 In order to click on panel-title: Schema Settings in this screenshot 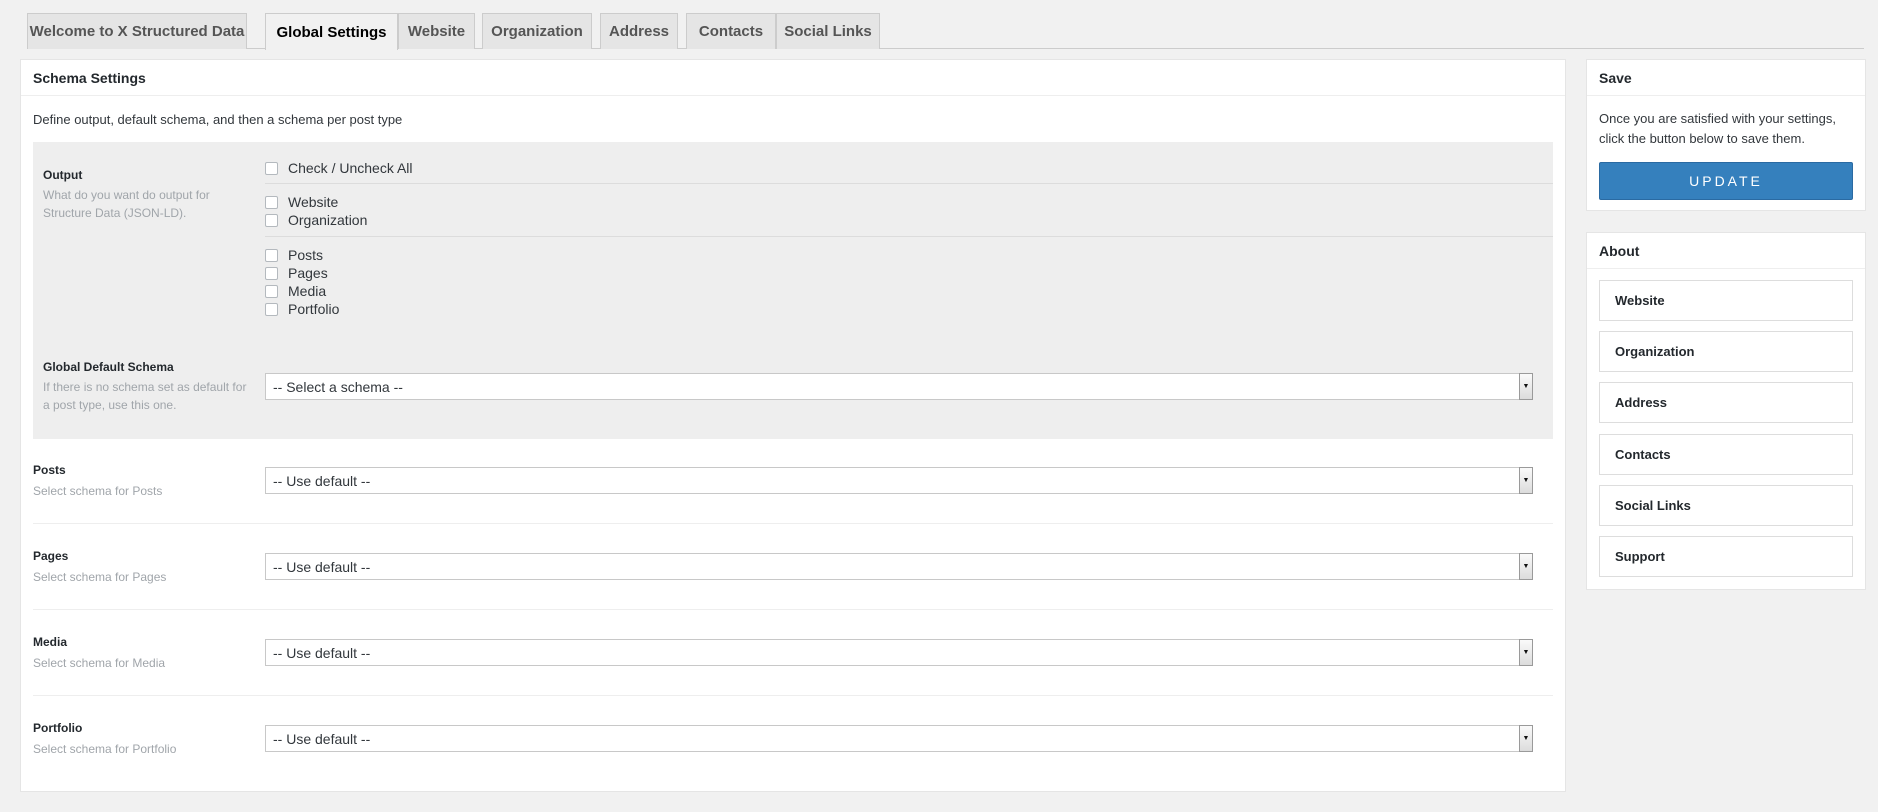, I will do `click(793, 78)`.